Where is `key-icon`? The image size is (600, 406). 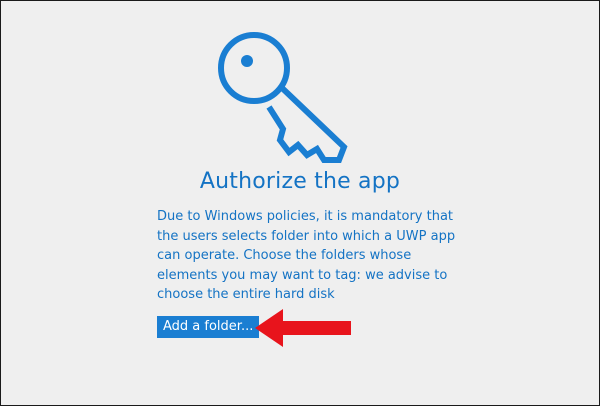 key-icon is located at coordinates (283, 97).